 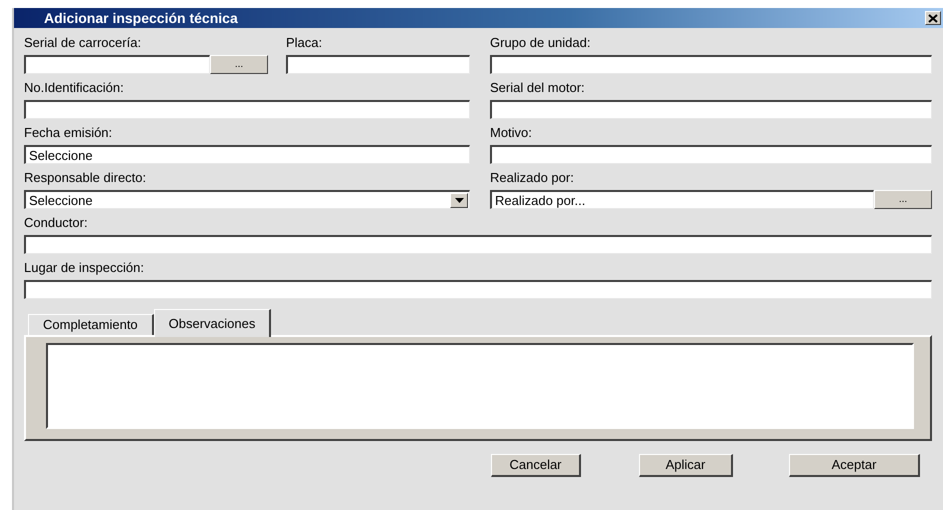 I want to click on field-label: Responsable directo:, so click(x=86, y=178).